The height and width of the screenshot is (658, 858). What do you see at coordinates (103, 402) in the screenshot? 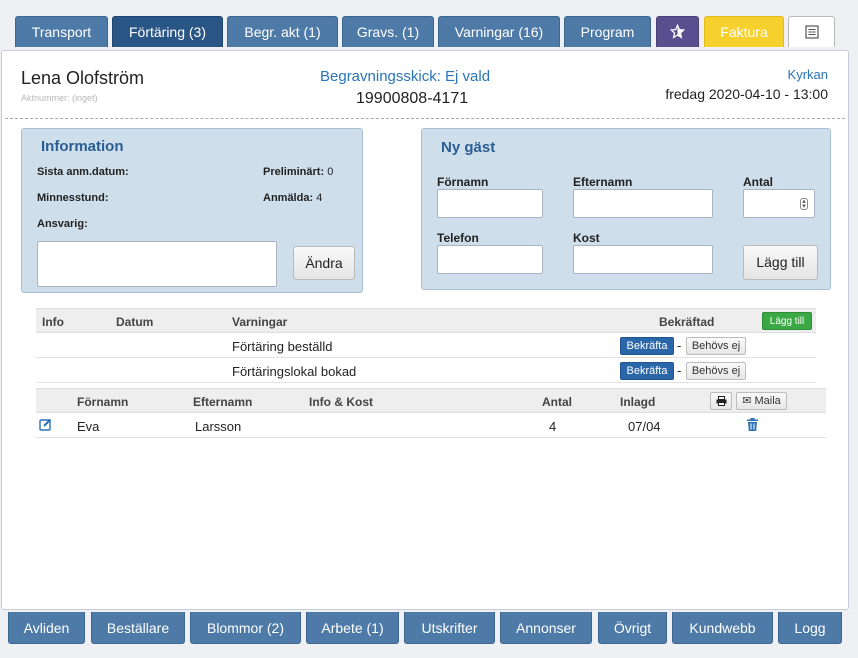
I see `col-first-name: Förnamn` at bounding box center [103, 402].